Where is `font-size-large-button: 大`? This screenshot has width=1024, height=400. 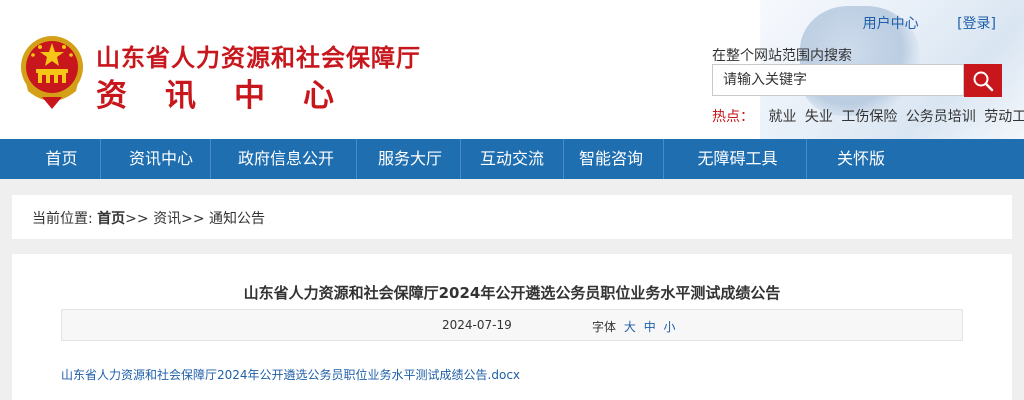 font-size-large-button: 大 is located at coordinates (630, 327).